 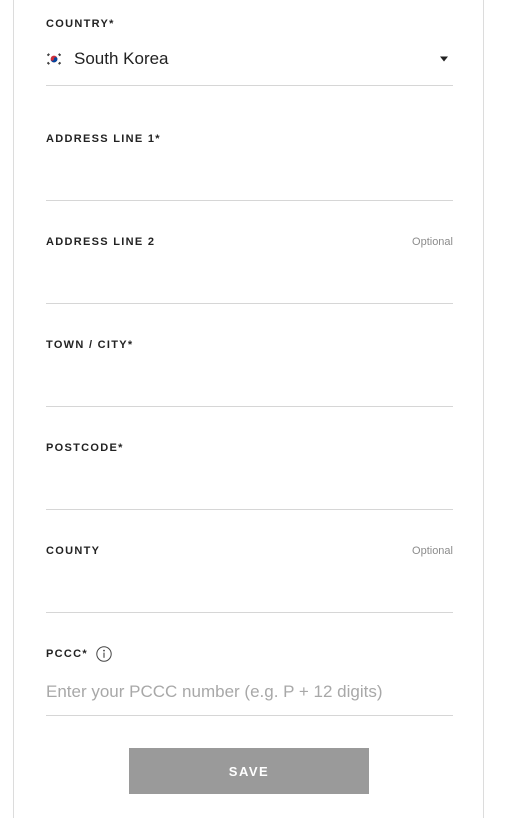 What do you see at coordinates (249, 303) in the screenshot?
I see `address-line-2-underline` at bounding box center [249, 303].